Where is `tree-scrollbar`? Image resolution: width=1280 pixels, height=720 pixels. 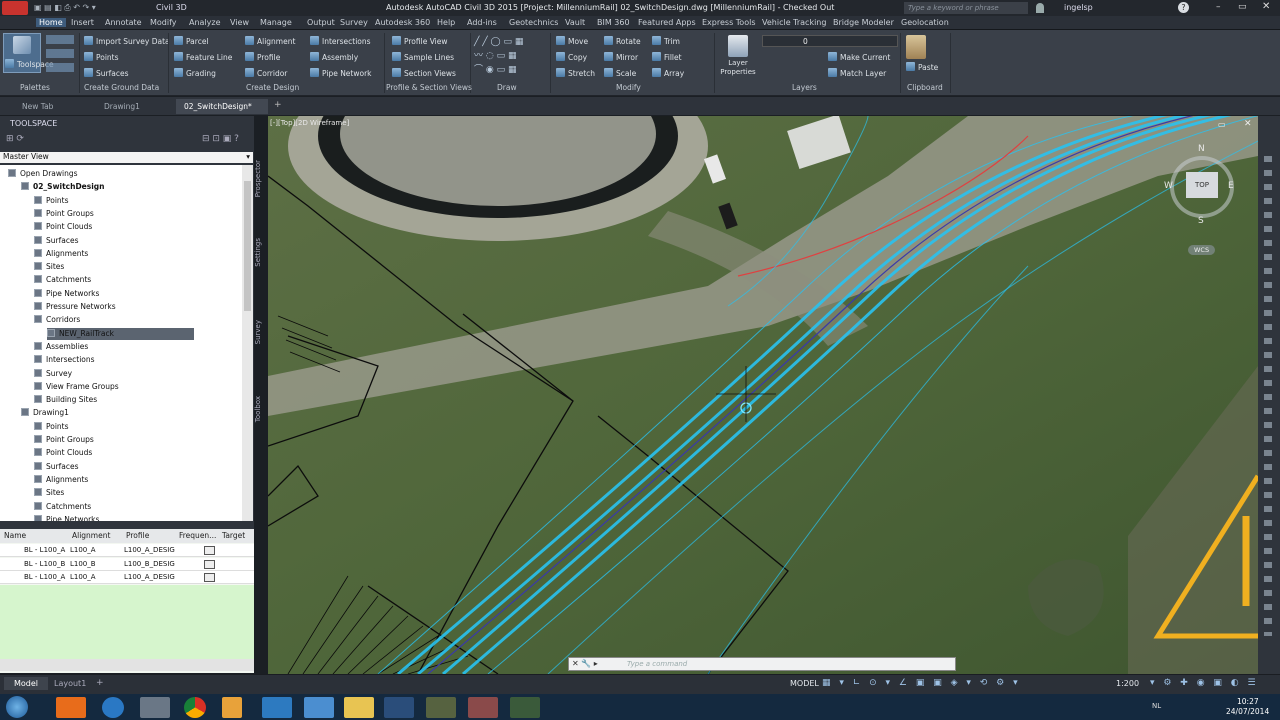
tree-scrollbar is located at coordinates (247, 343).